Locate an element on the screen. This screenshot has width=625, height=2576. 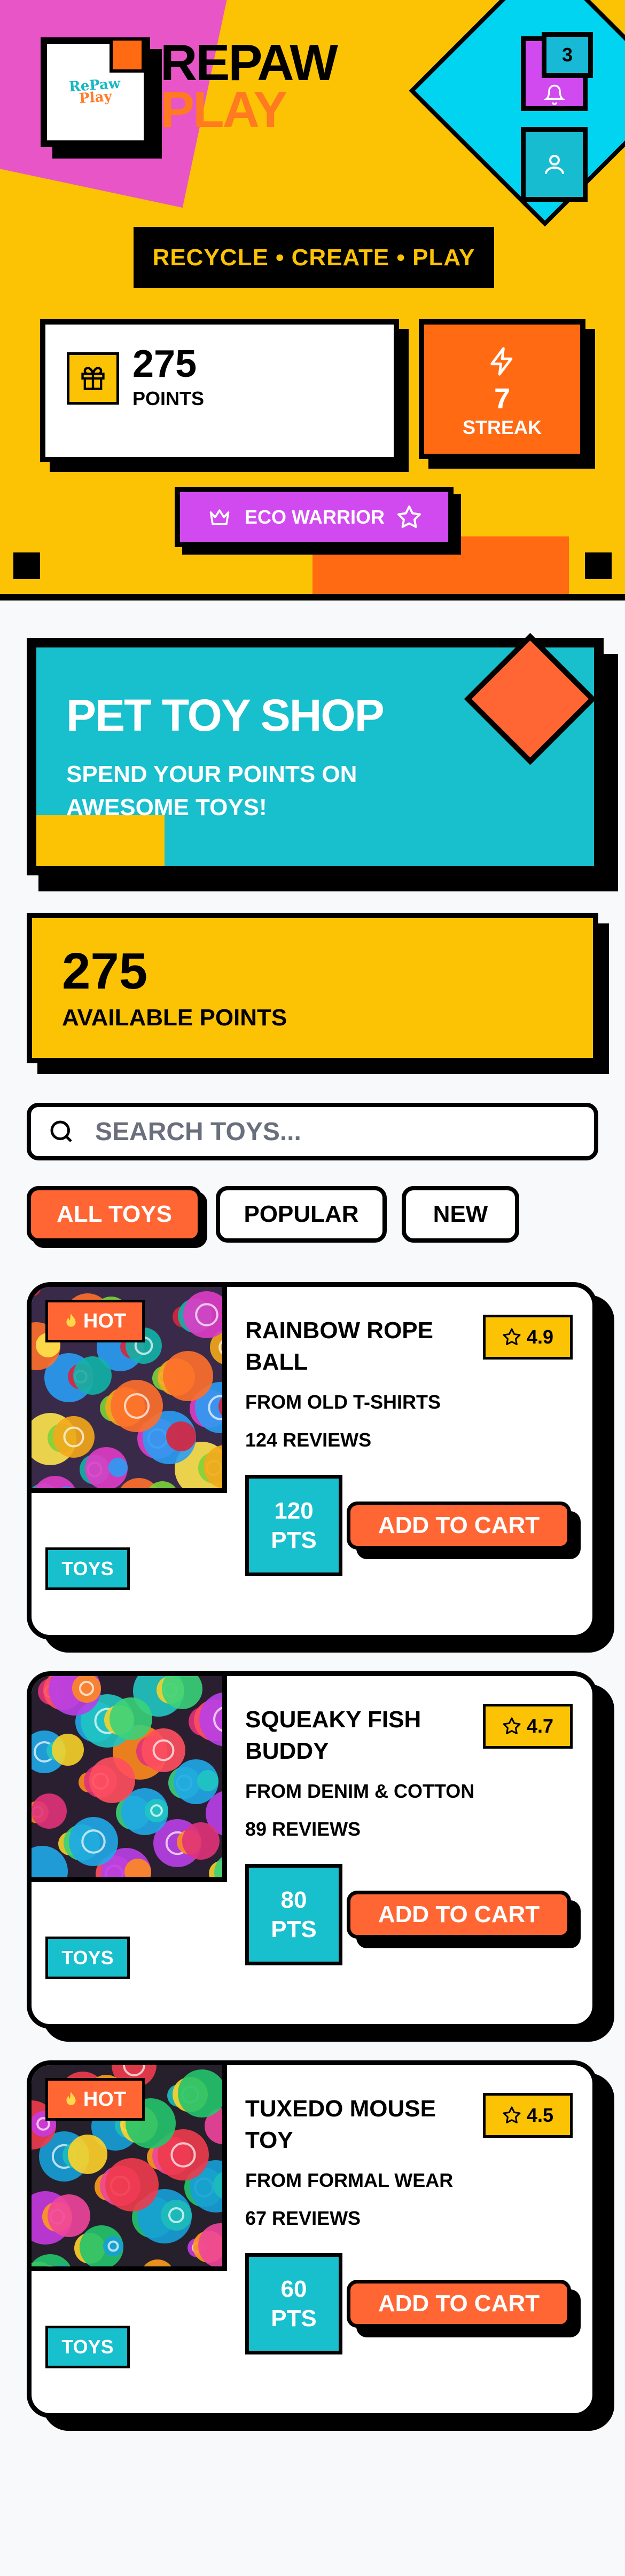
streak-label: STREAK is located at coordinates (502, 427).